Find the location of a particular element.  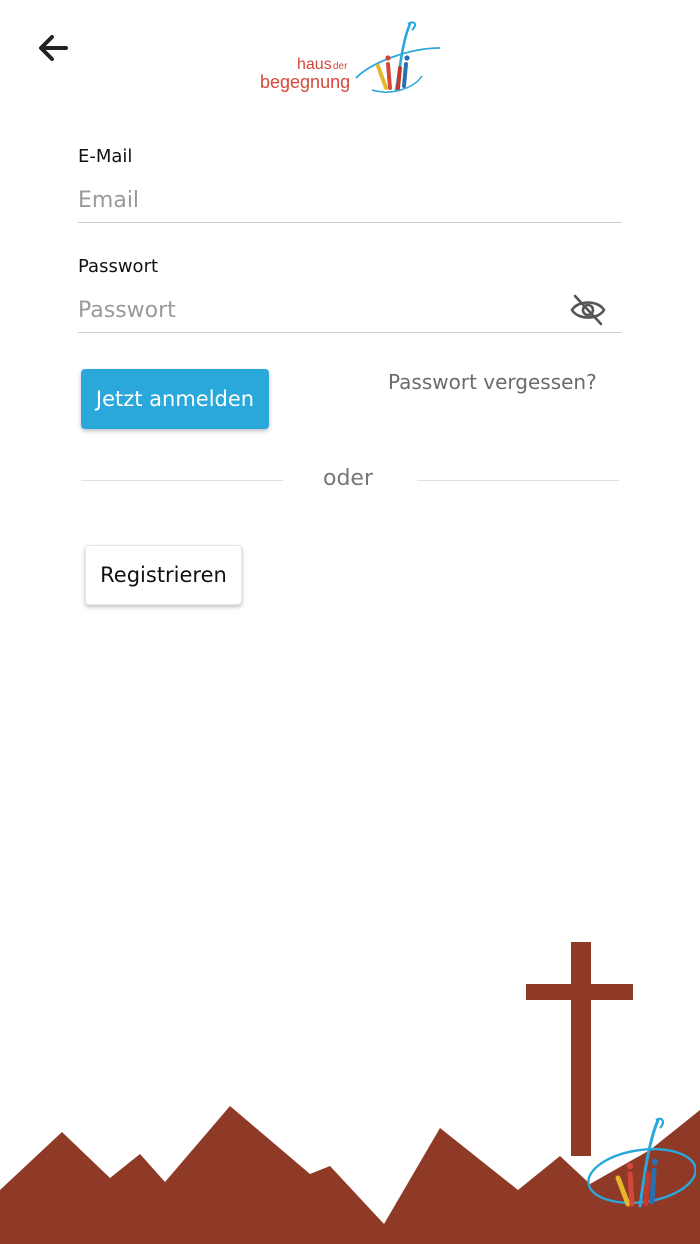

divider-right is located at coordinates (518, 480).